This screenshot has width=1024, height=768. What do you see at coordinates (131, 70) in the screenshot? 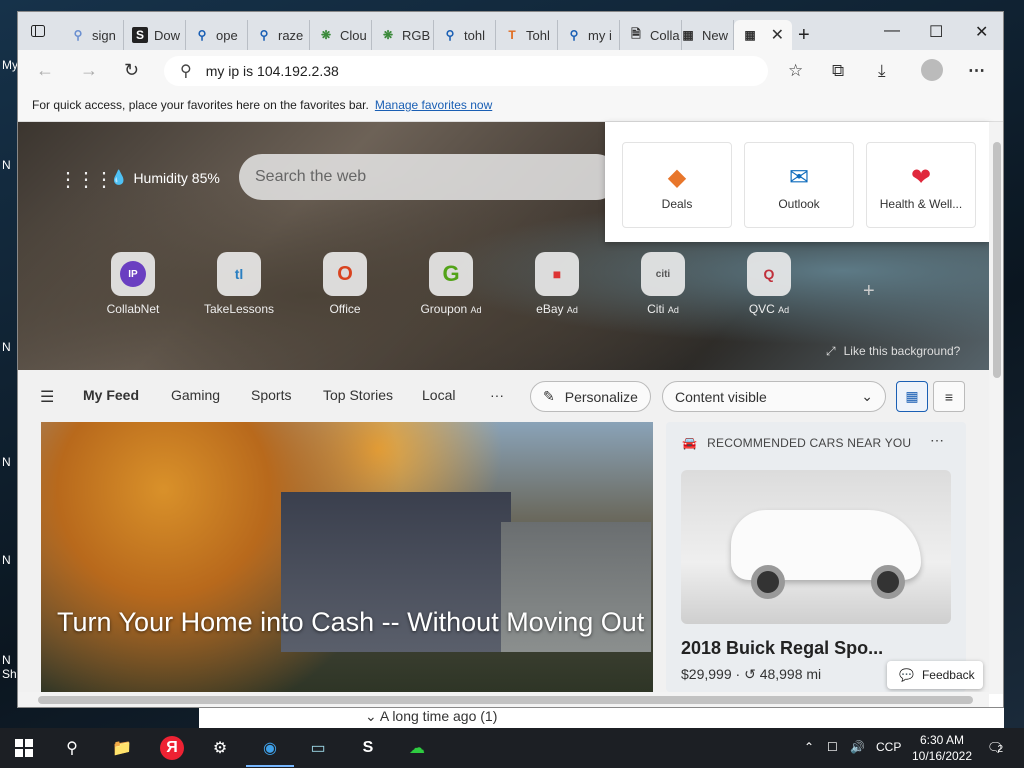
I see `refresh-button: ↻` at bounding box center [131, 70].